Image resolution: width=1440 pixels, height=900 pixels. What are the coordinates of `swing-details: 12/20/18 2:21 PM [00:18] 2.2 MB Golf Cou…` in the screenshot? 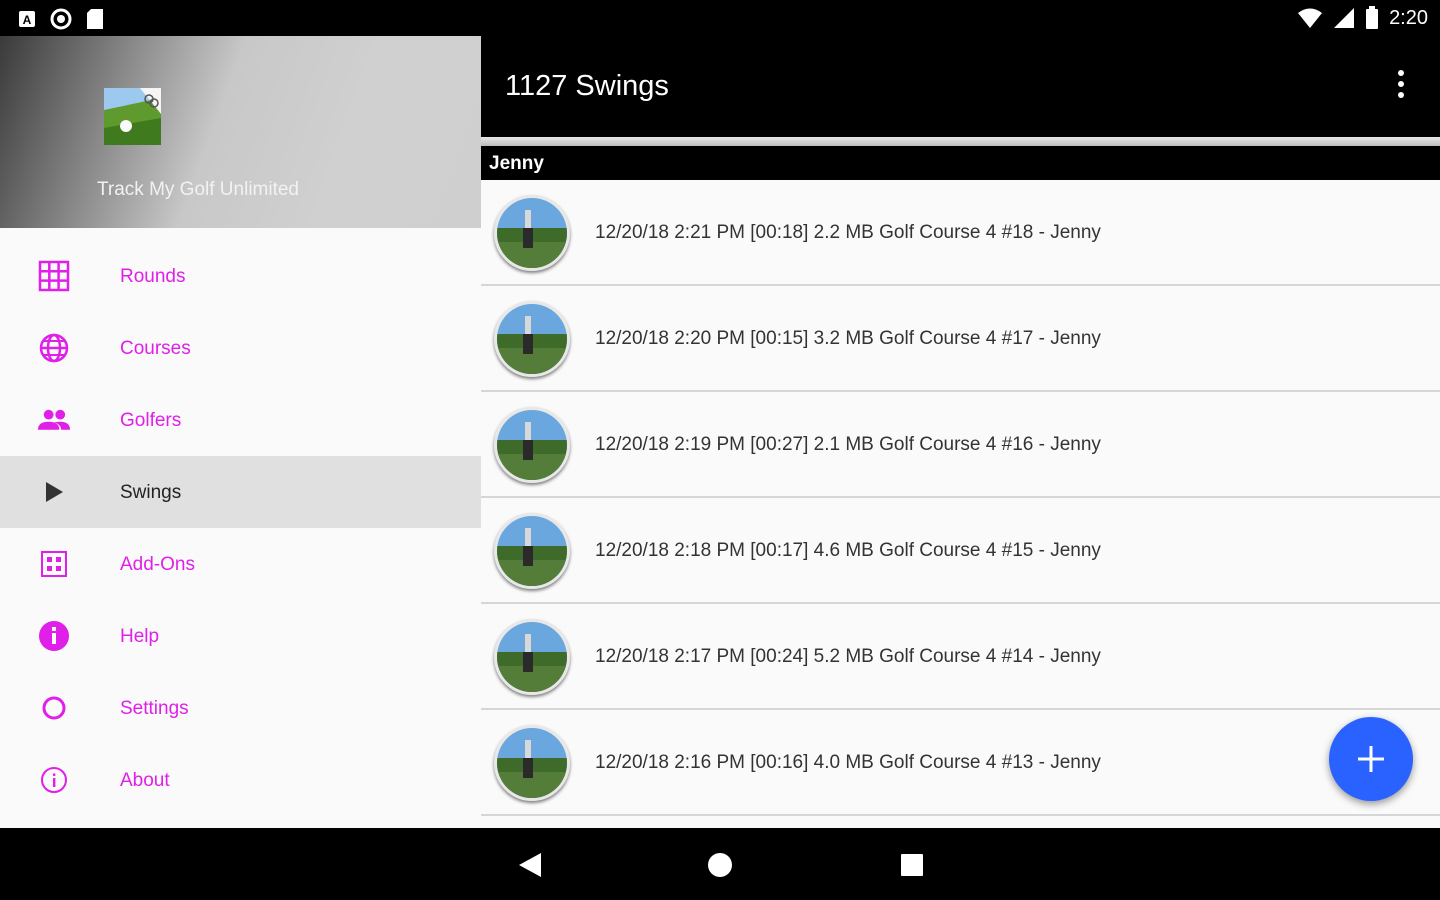 It's located at (848, 232).